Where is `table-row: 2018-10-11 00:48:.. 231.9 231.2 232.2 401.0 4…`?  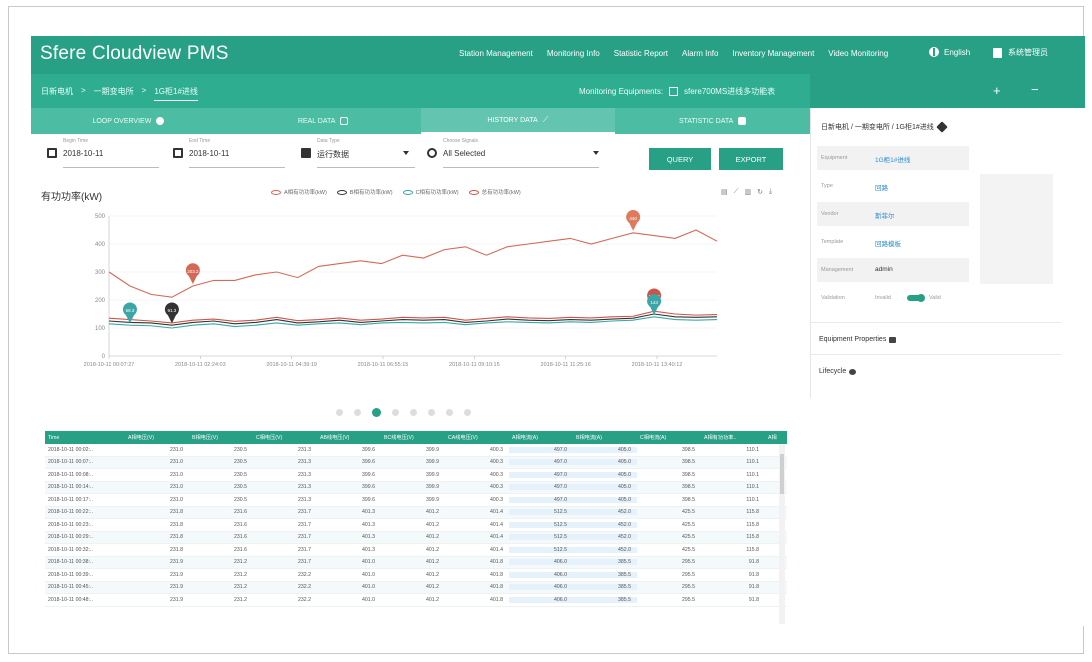
table-row: 2018-10-11 00:48:.. 231.9 231.2 232.2 401.0 4… is located at coordinates (416, 600).